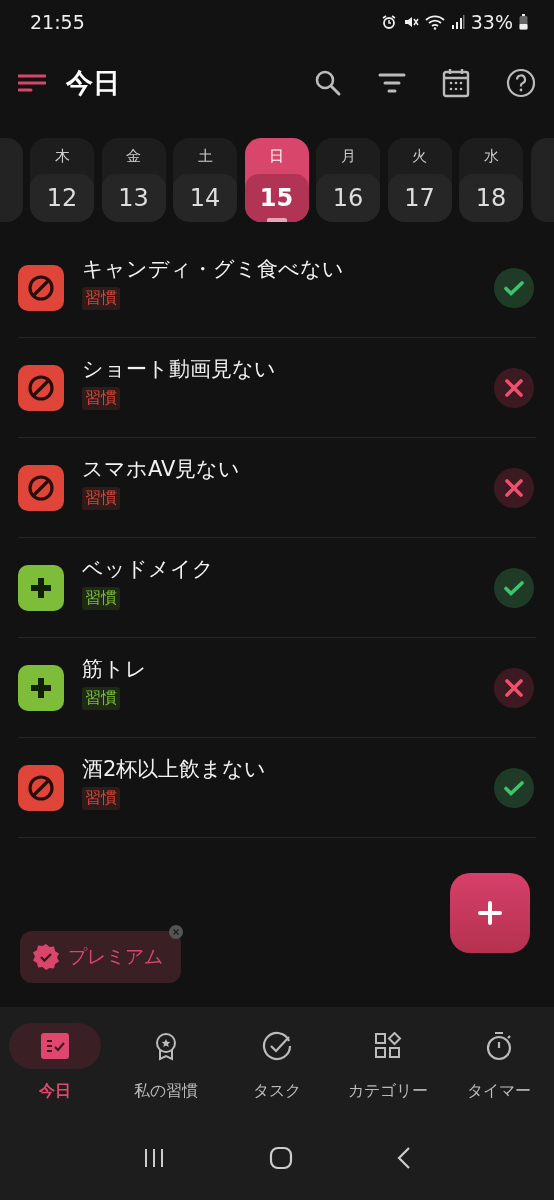  What do you see at coordinates (62, 156) in the screenshot?
I see `weekday-label: 木` at bounding box center [62, 156].